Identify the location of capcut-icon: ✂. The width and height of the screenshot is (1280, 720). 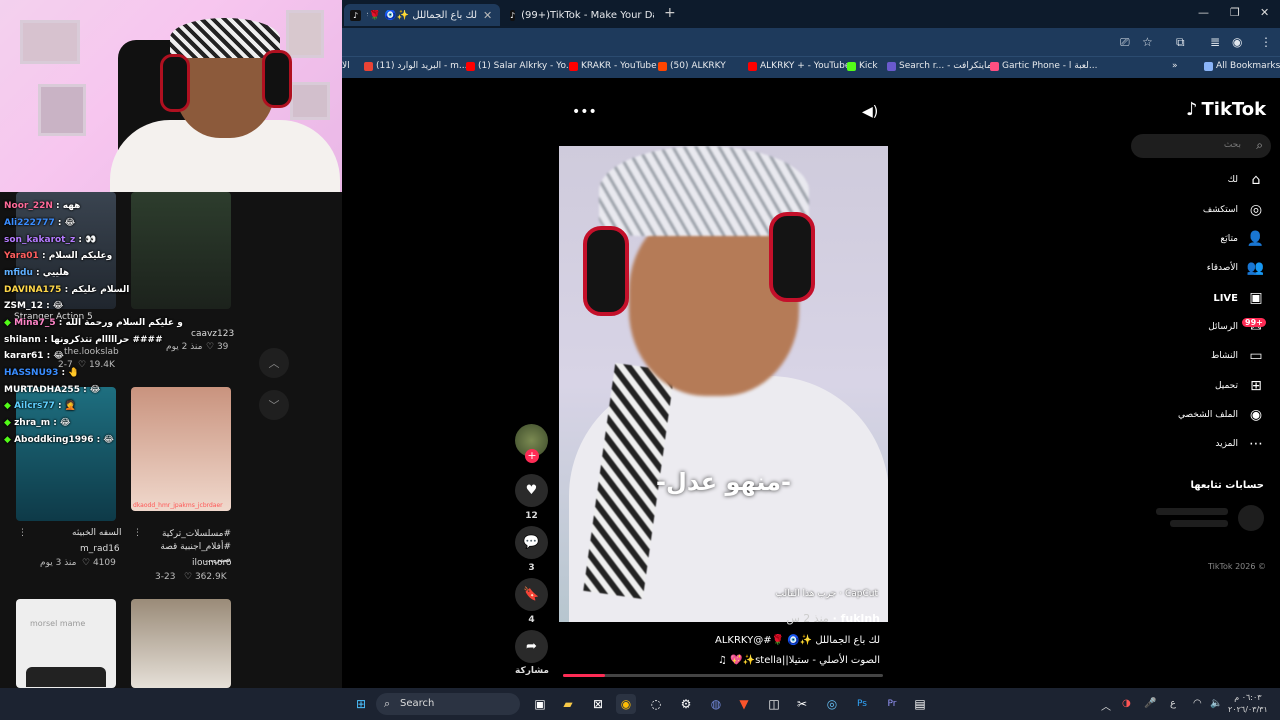
(802, 704).